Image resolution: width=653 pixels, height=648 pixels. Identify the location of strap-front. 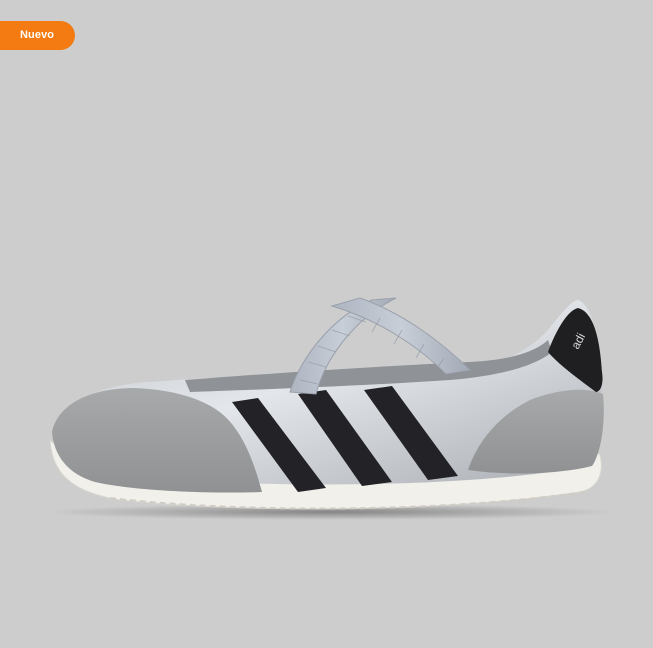
(401, 336).